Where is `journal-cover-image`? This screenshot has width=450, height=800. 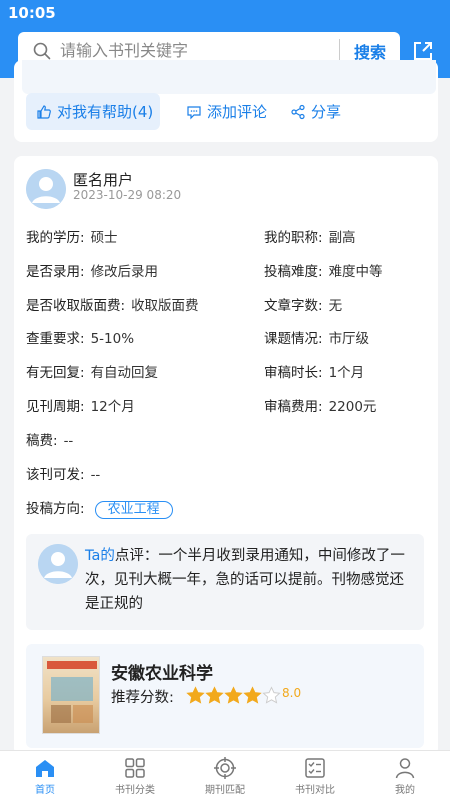
journal-cover-image is located at coordinates (71, 695).